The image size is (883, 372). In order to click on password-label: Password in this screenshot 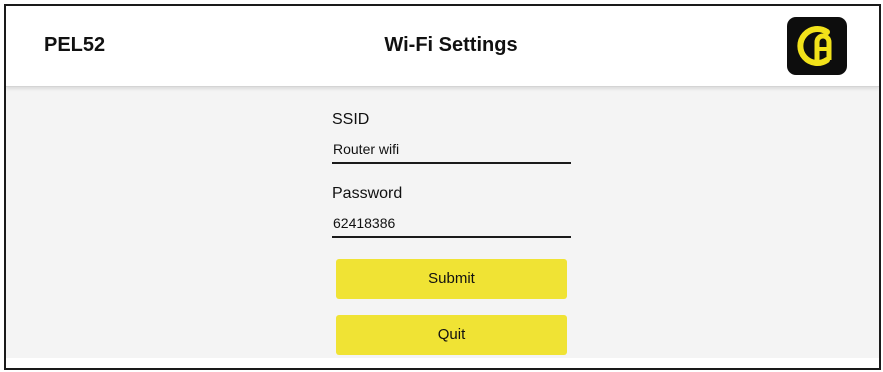, I will do `click(367, 193)`.